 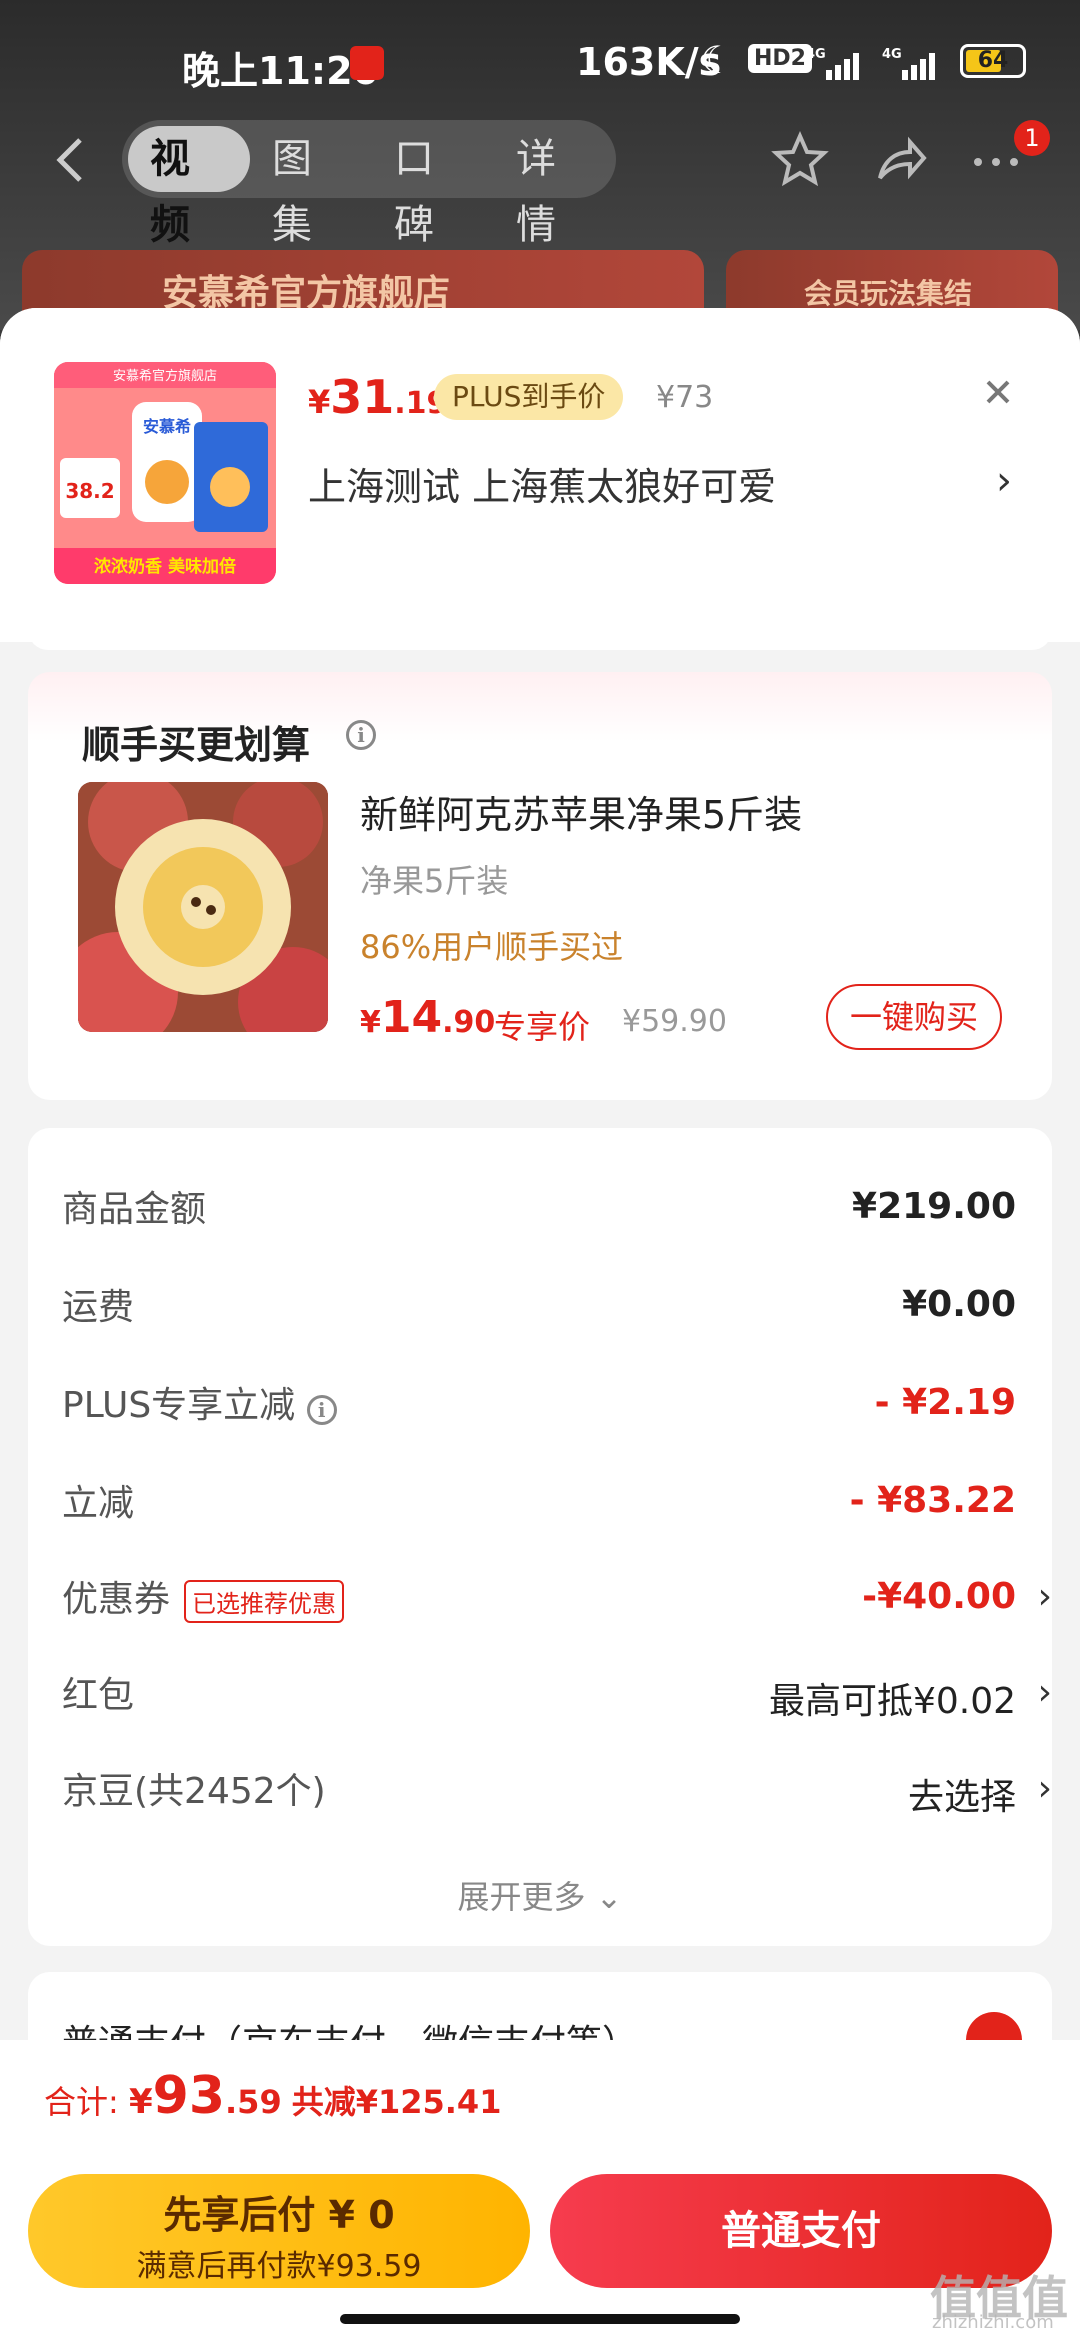 I want to click on plus-price-tag: PLUS到手价, so click(x=529, y=397).